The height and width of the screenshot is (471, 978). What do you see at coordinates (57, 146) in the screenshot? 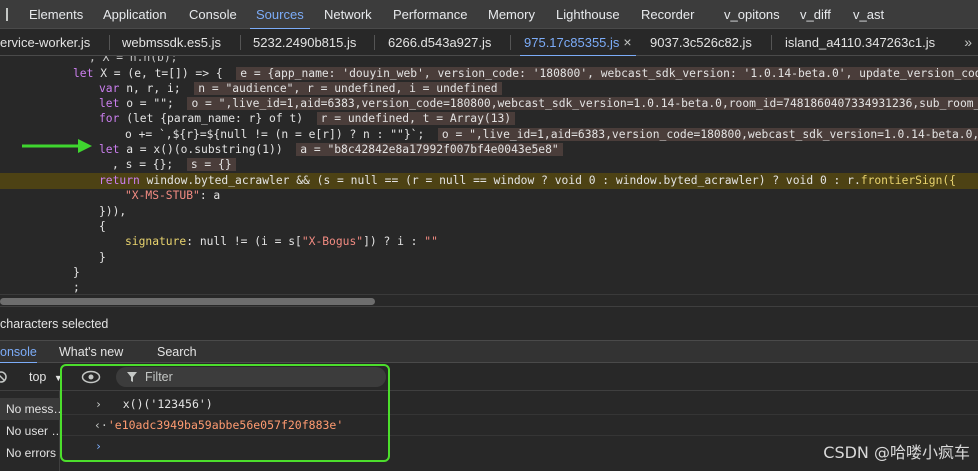
I see `arrow-annotation-icon` at bounding box center [57, 146].